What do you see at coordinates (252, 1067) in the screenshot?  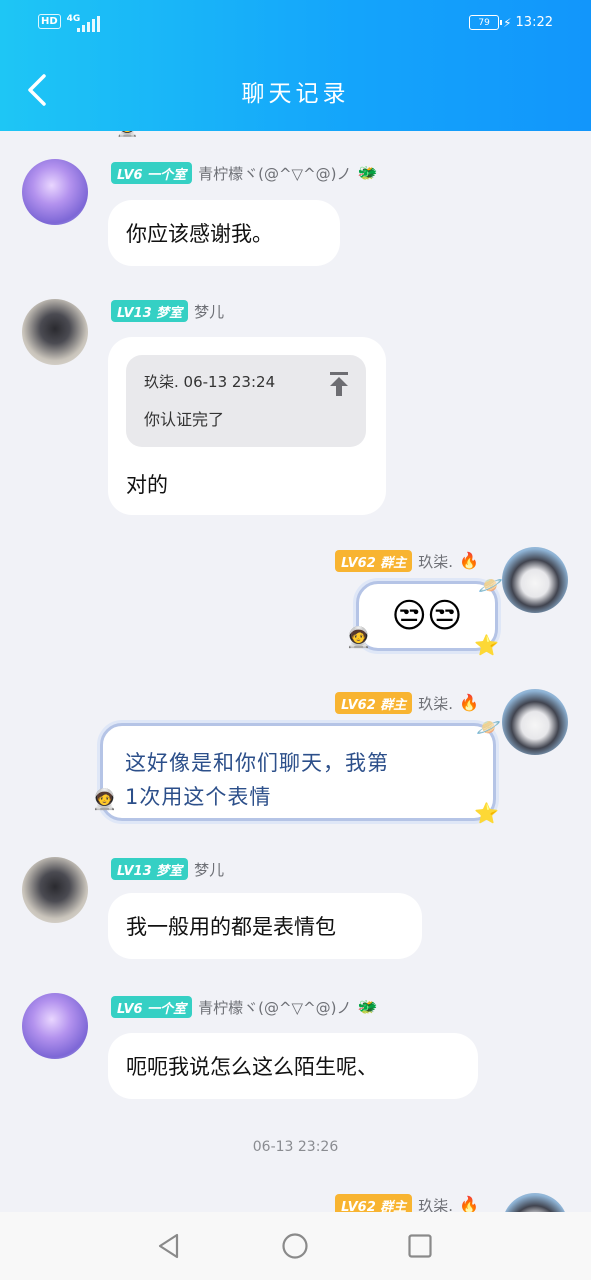 I see `message-text: 呃呃我说怎么这么陌生呢、` at bounding box center [252, 1067].